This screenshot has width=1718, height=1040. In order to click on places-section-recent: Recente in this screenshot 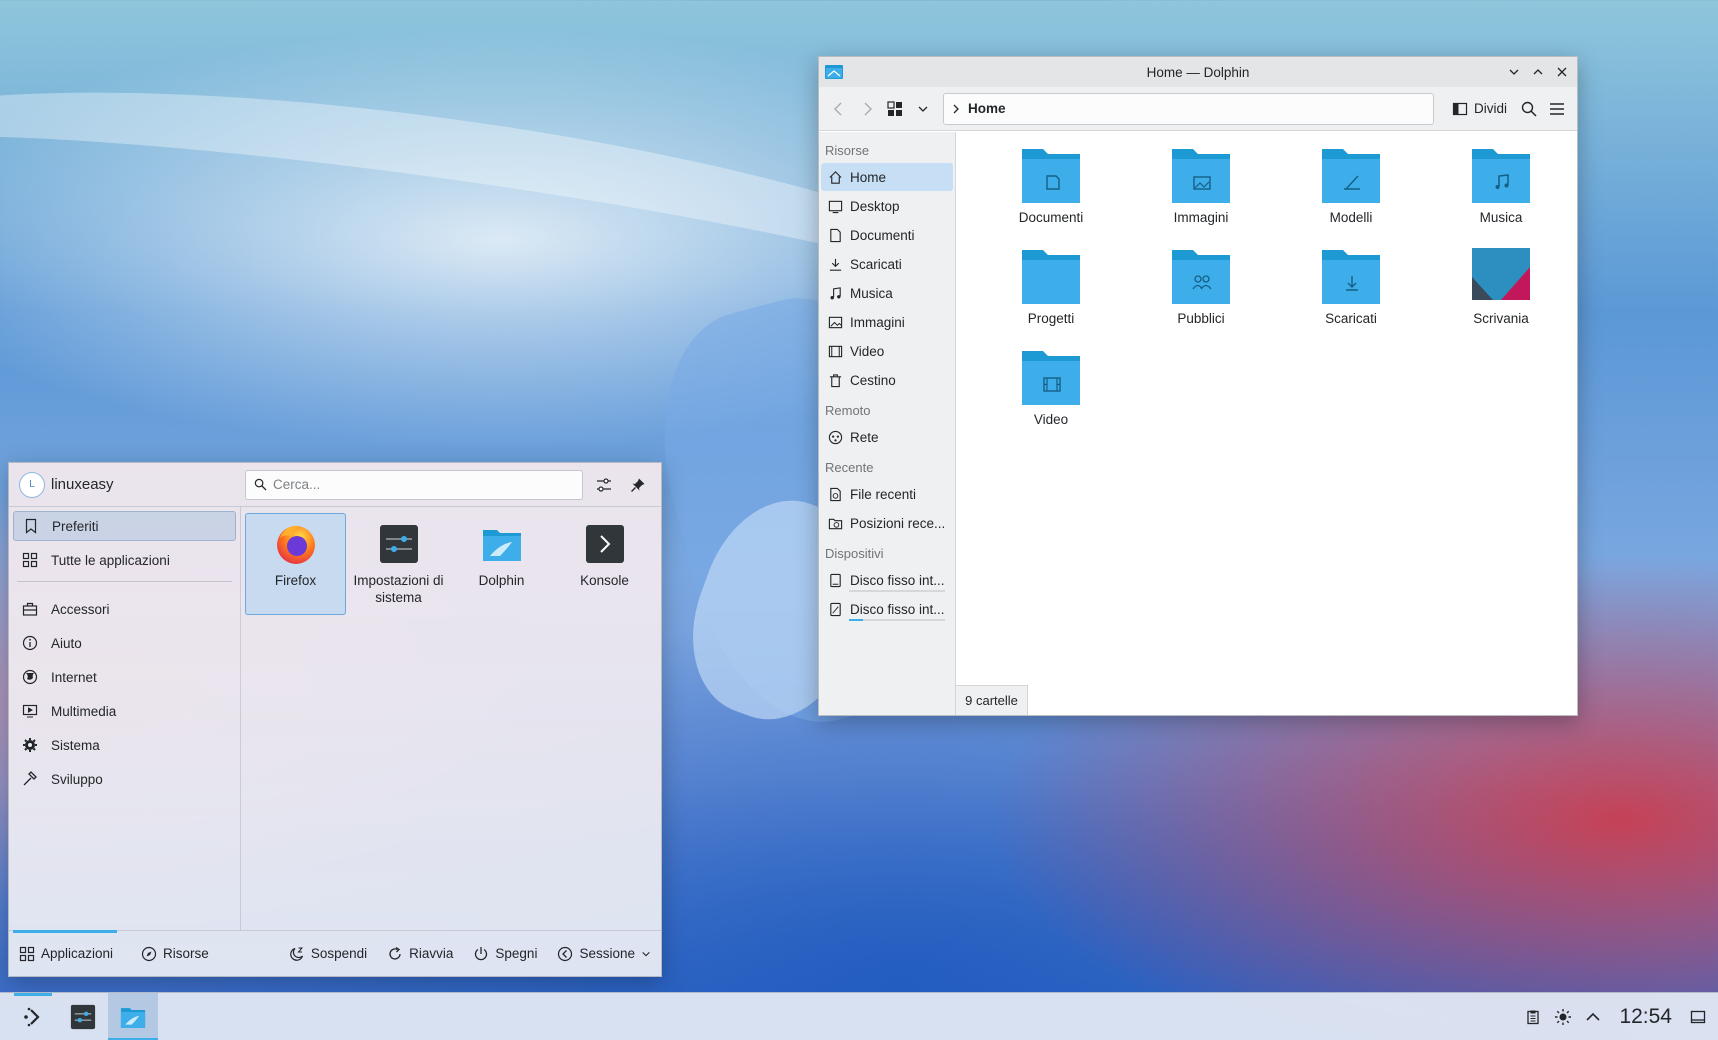, I will do `click(849, 467)`.